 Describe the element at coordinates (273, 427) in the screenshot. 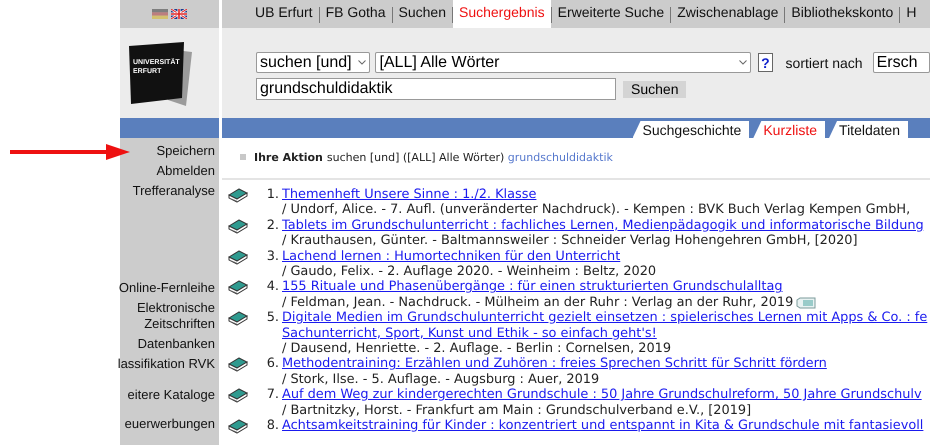

I see `result-number: 8.` at that location.